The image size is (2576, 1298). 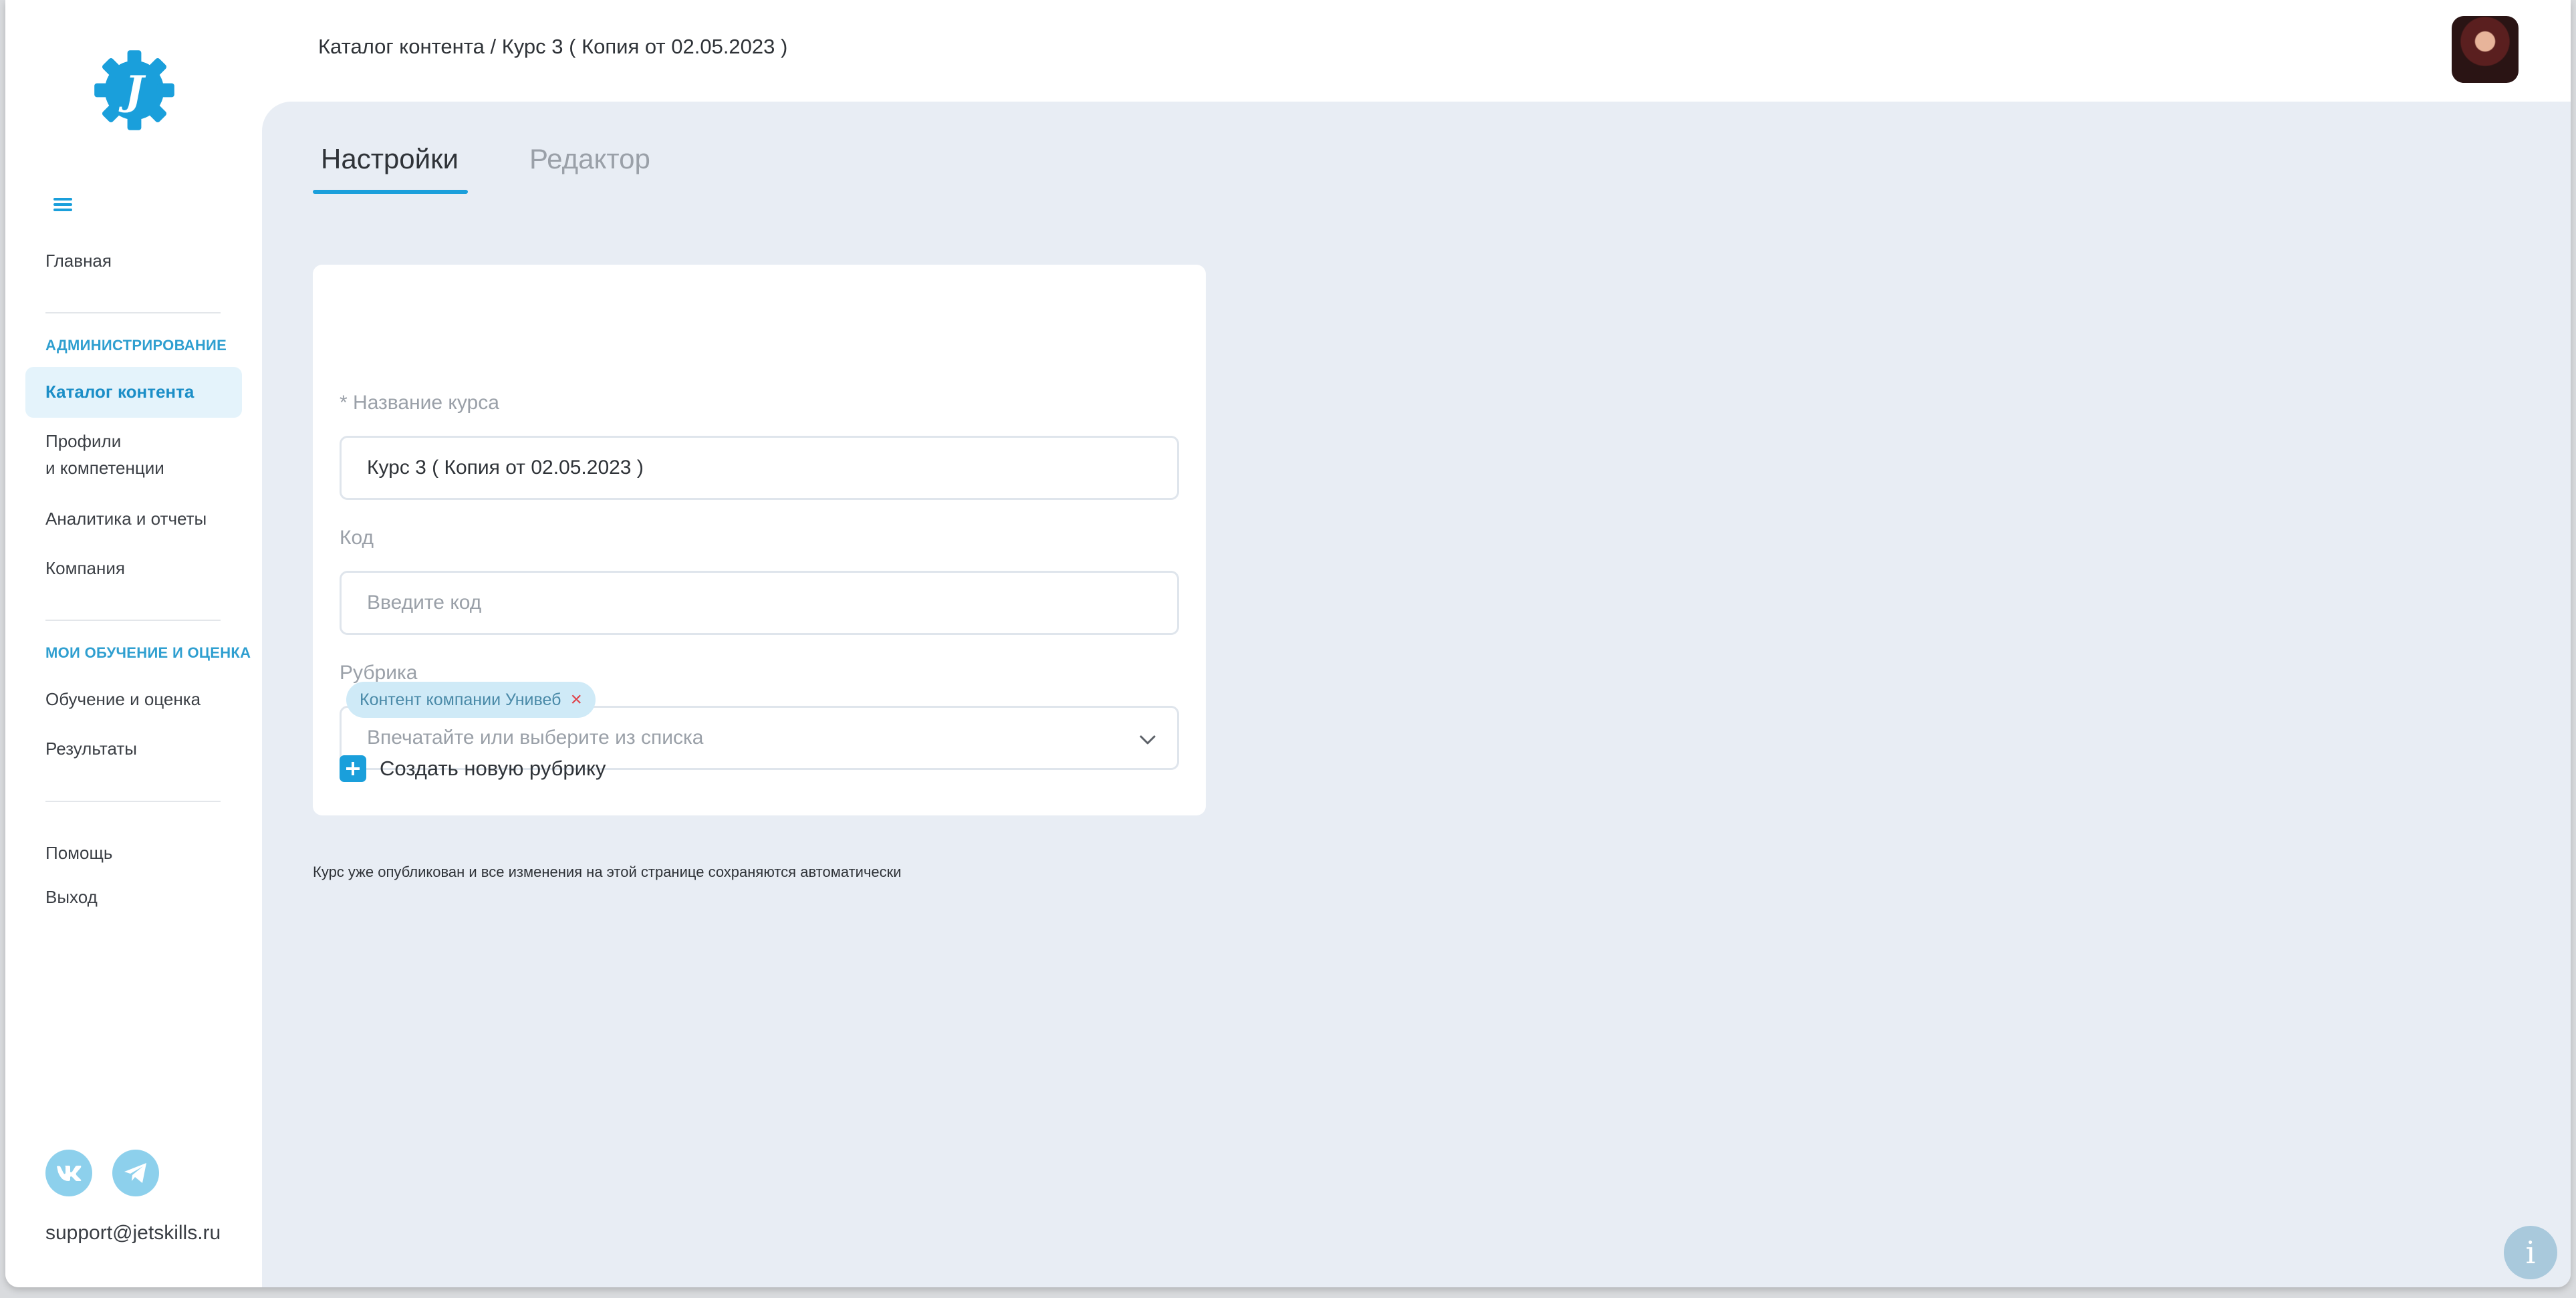 I want to click on info-icon: i, so click(x=2531, y=1252).